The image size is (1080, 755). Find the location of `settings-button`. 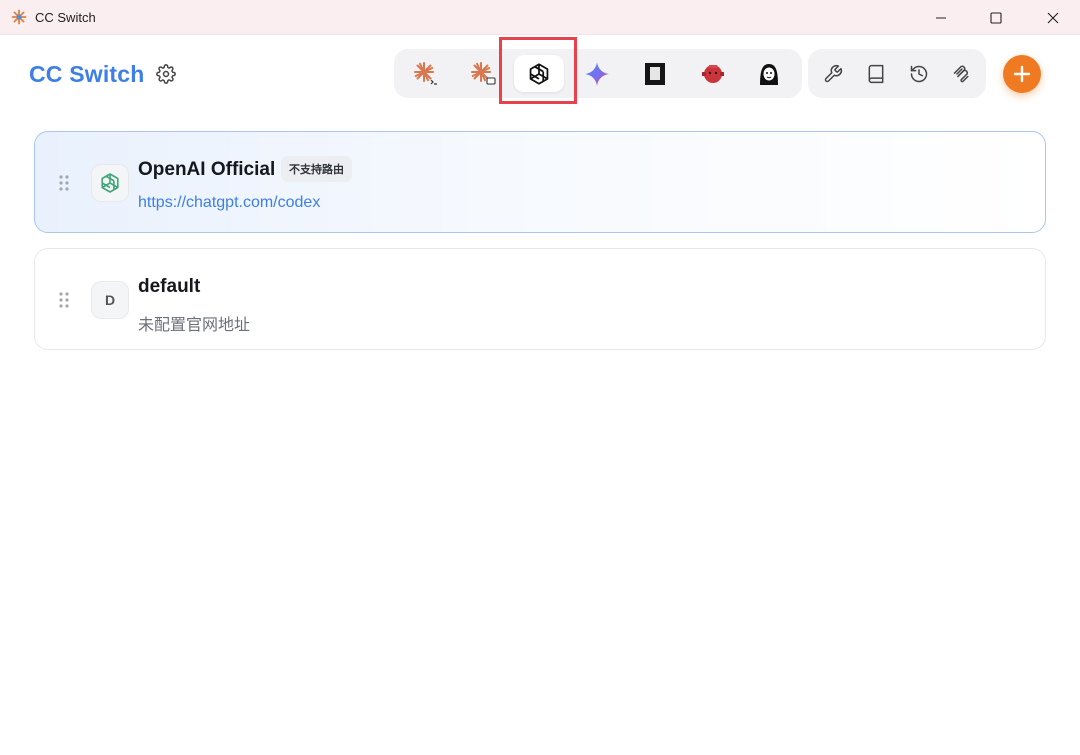

settings-button is located at coordinates (166, 74).